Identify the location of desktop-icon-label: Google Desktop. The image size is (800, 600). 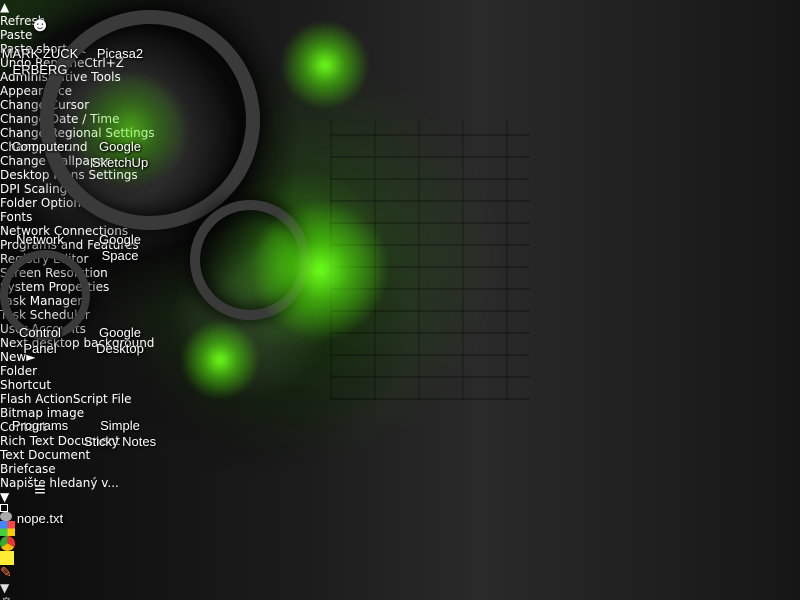
(120, 340).